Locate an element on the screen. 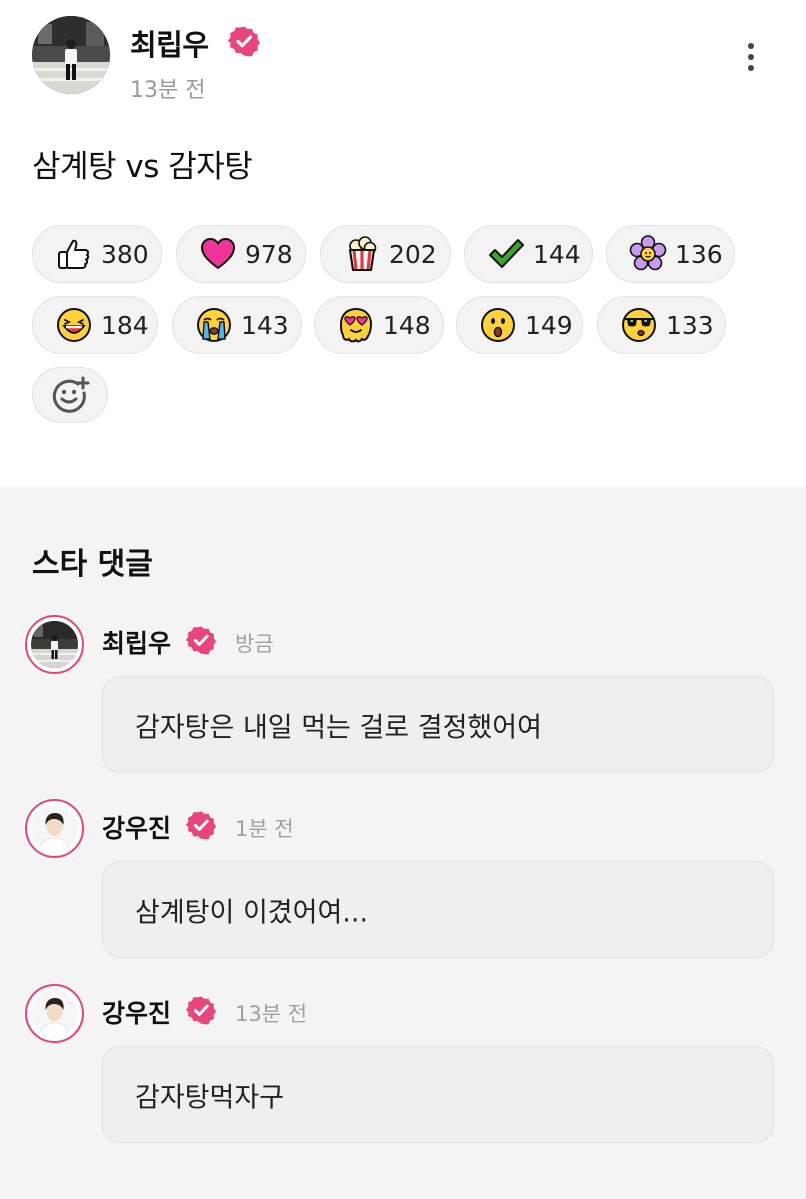  reaction-count: 133 is located at coordinates (690, 325).